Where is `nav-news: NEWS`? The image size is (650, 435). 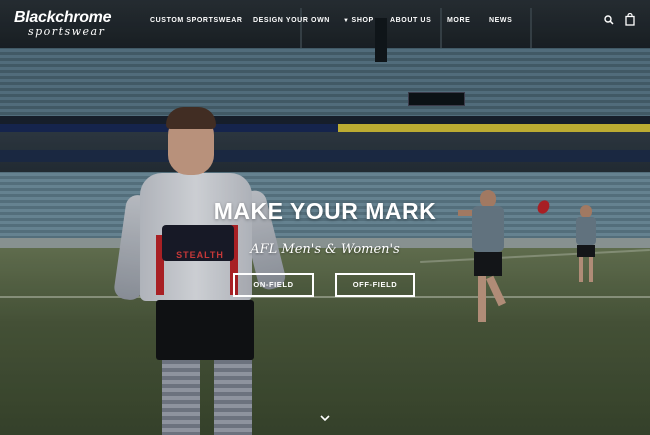 nav-news: NEWS is located at coordinates (500, 24).